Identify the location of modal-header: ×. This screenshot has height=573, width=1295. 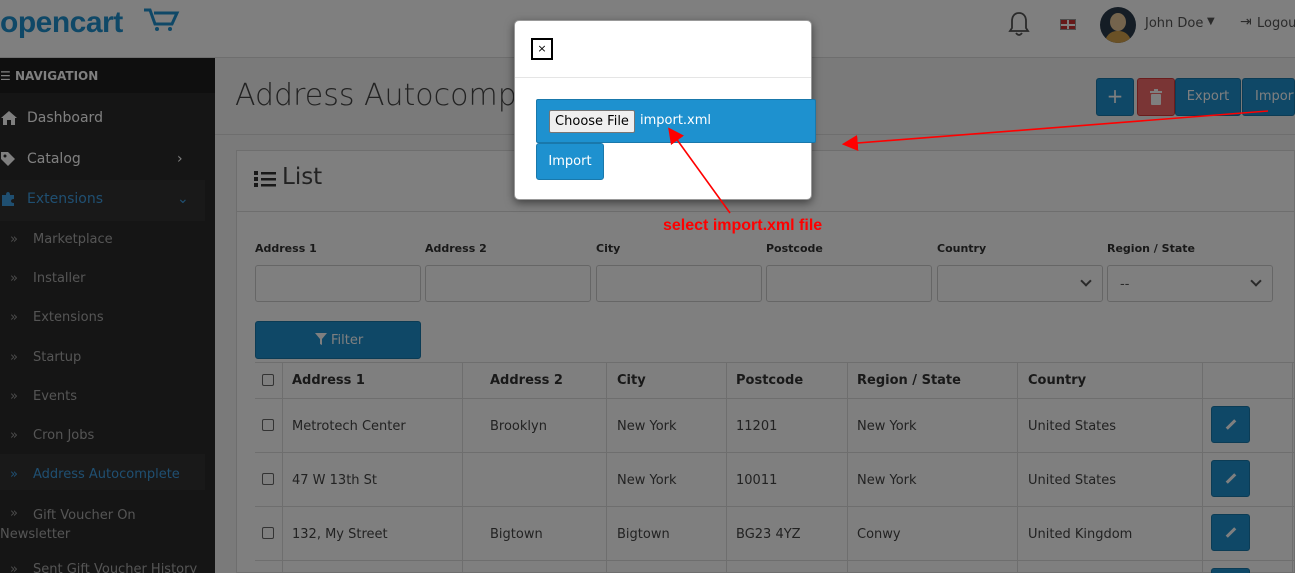
(663, 49).